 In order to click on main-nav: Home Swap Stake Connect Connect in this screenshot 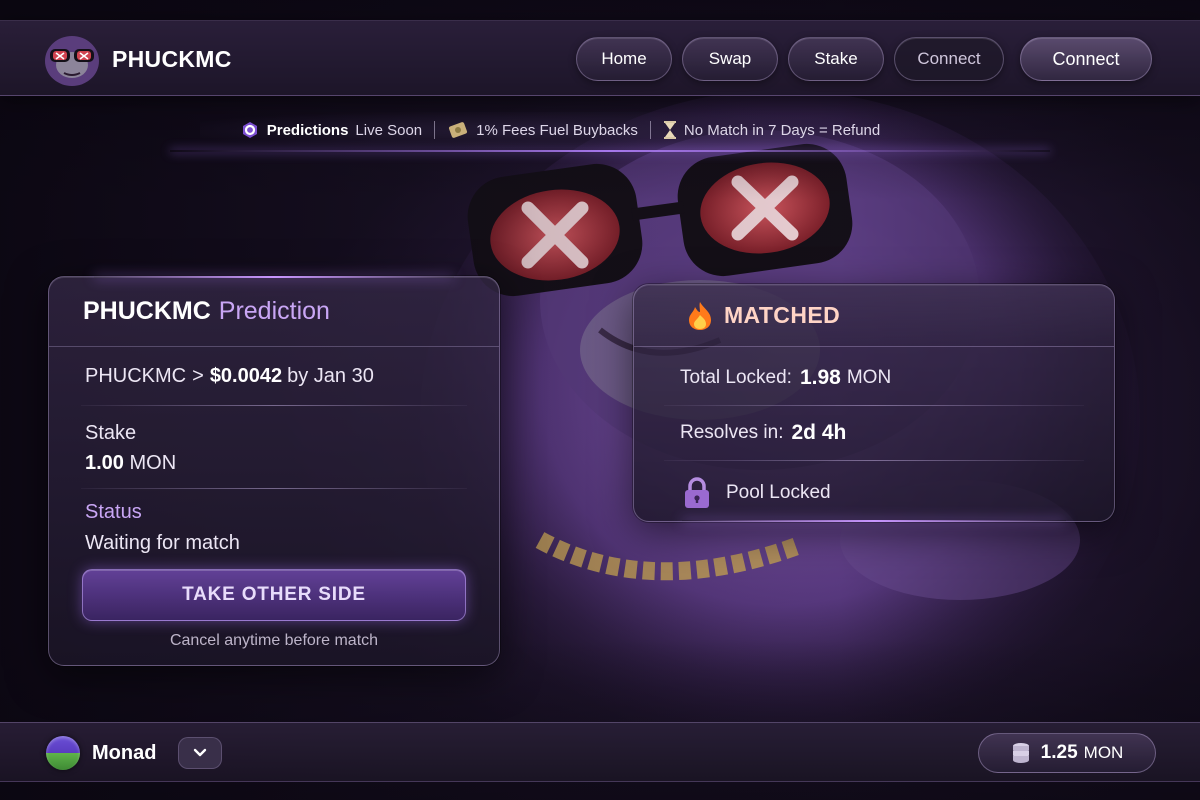, I will do `click(864, 59)`.